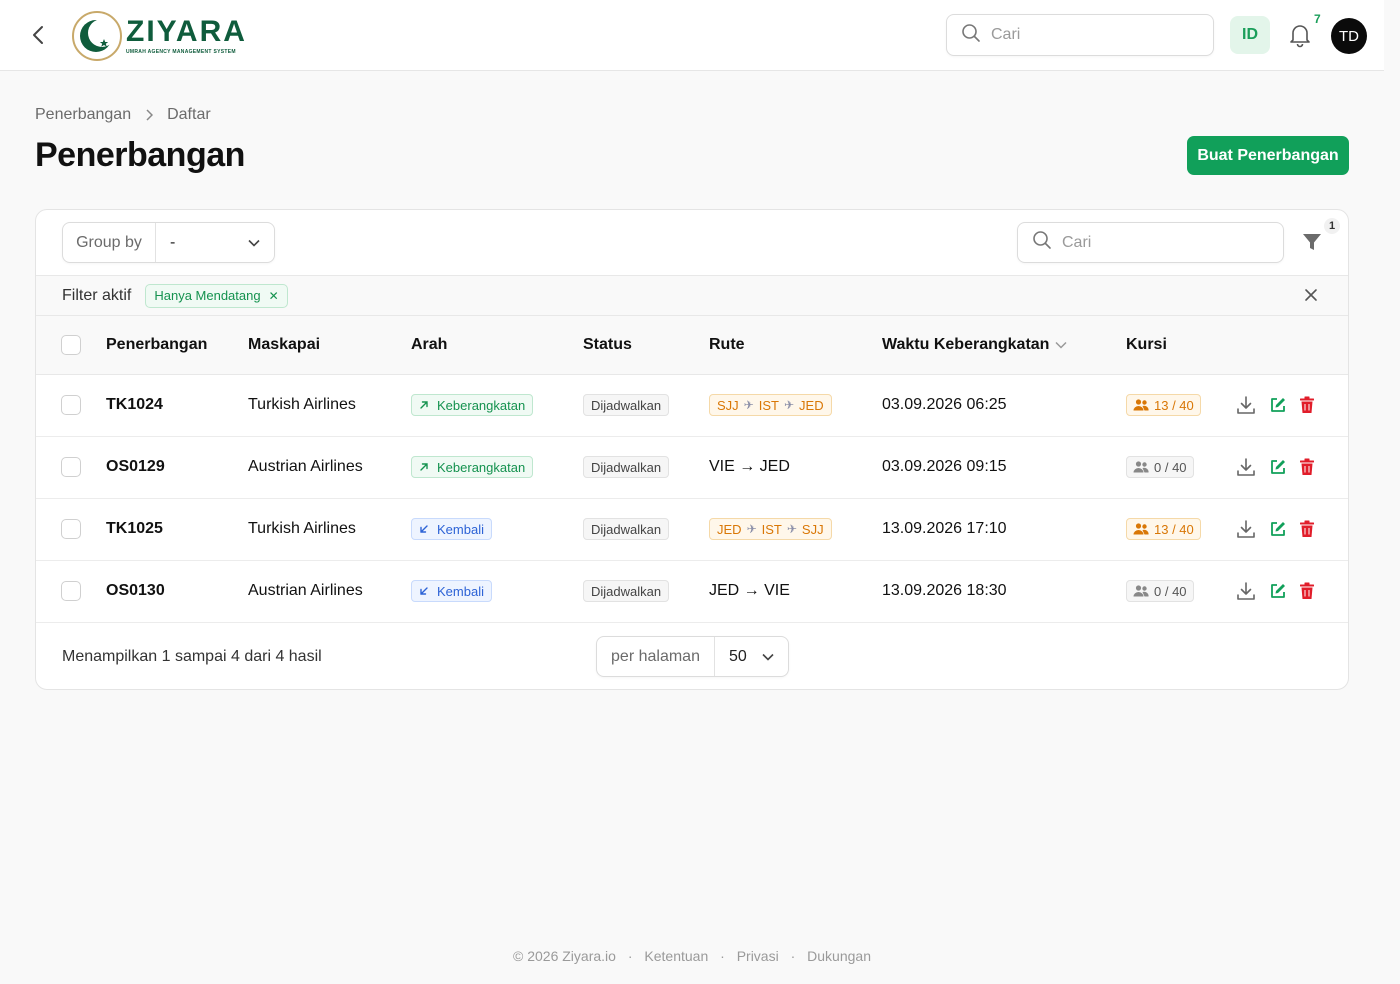 The width and height of the screenshot is (1400, 984). Describe the element at coordinates (71, 344) in the screenshot. I see `select-all-checkbox` at that location.